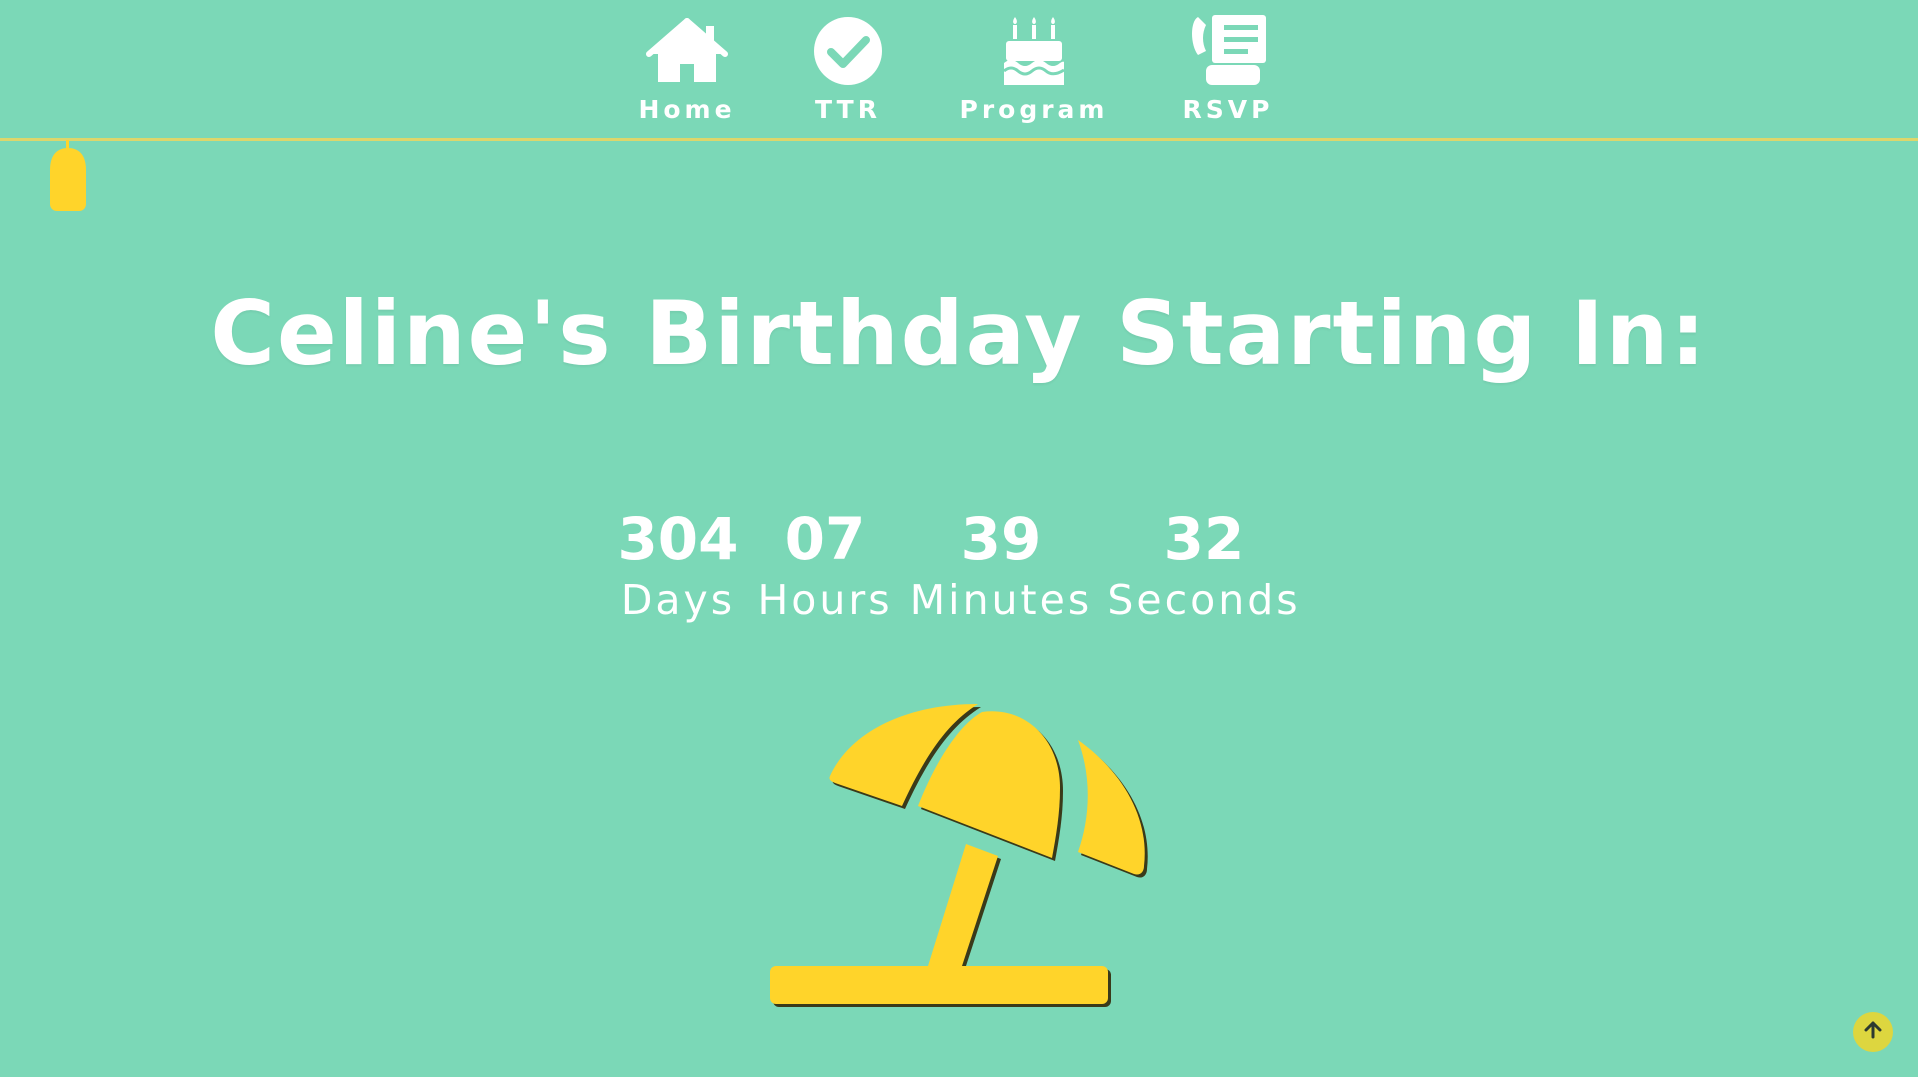 The image size is (1918, 1077). I want to click on nav-item-home: Home, so click(687, 69).